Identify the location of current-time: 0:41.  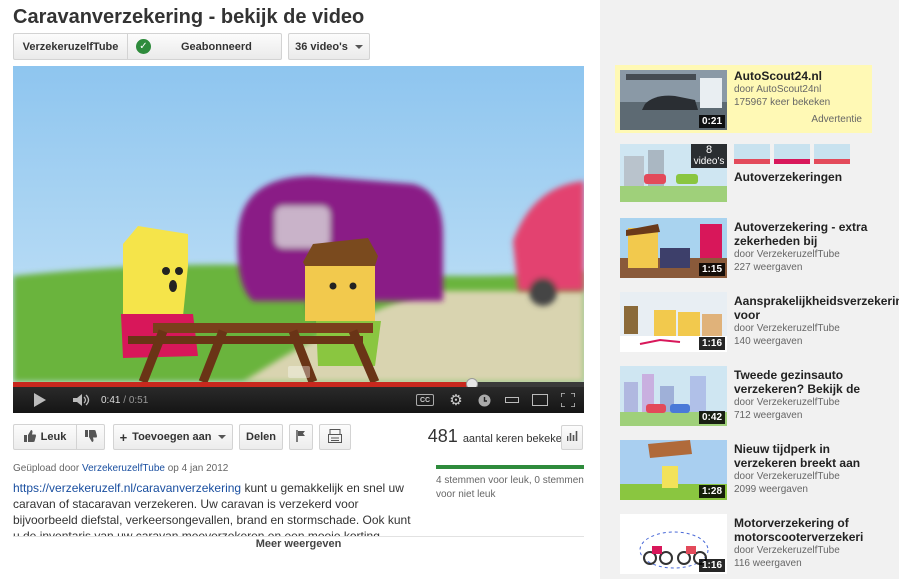
(111, 400).